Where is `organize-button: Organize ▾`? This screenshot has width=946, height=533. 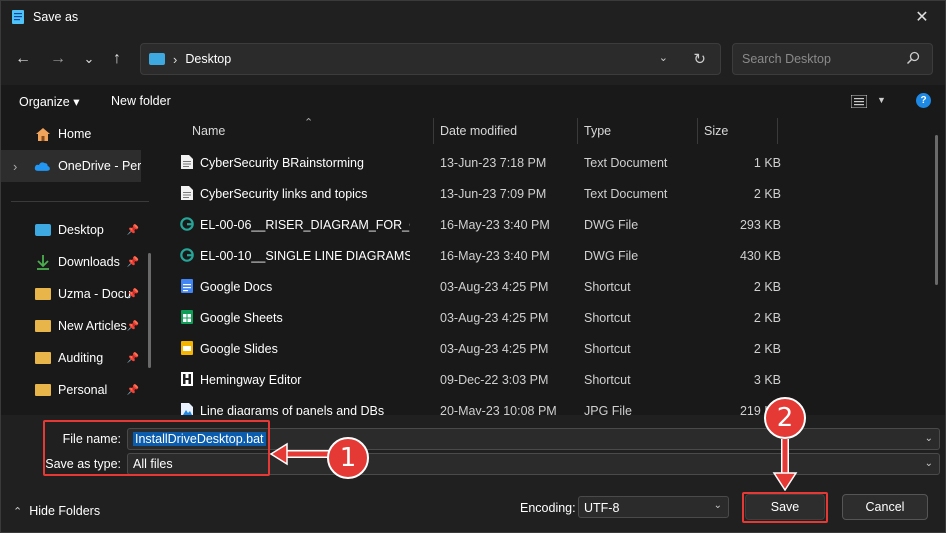
organize-button: Organize ▾ is located at coordinates (49, 101).